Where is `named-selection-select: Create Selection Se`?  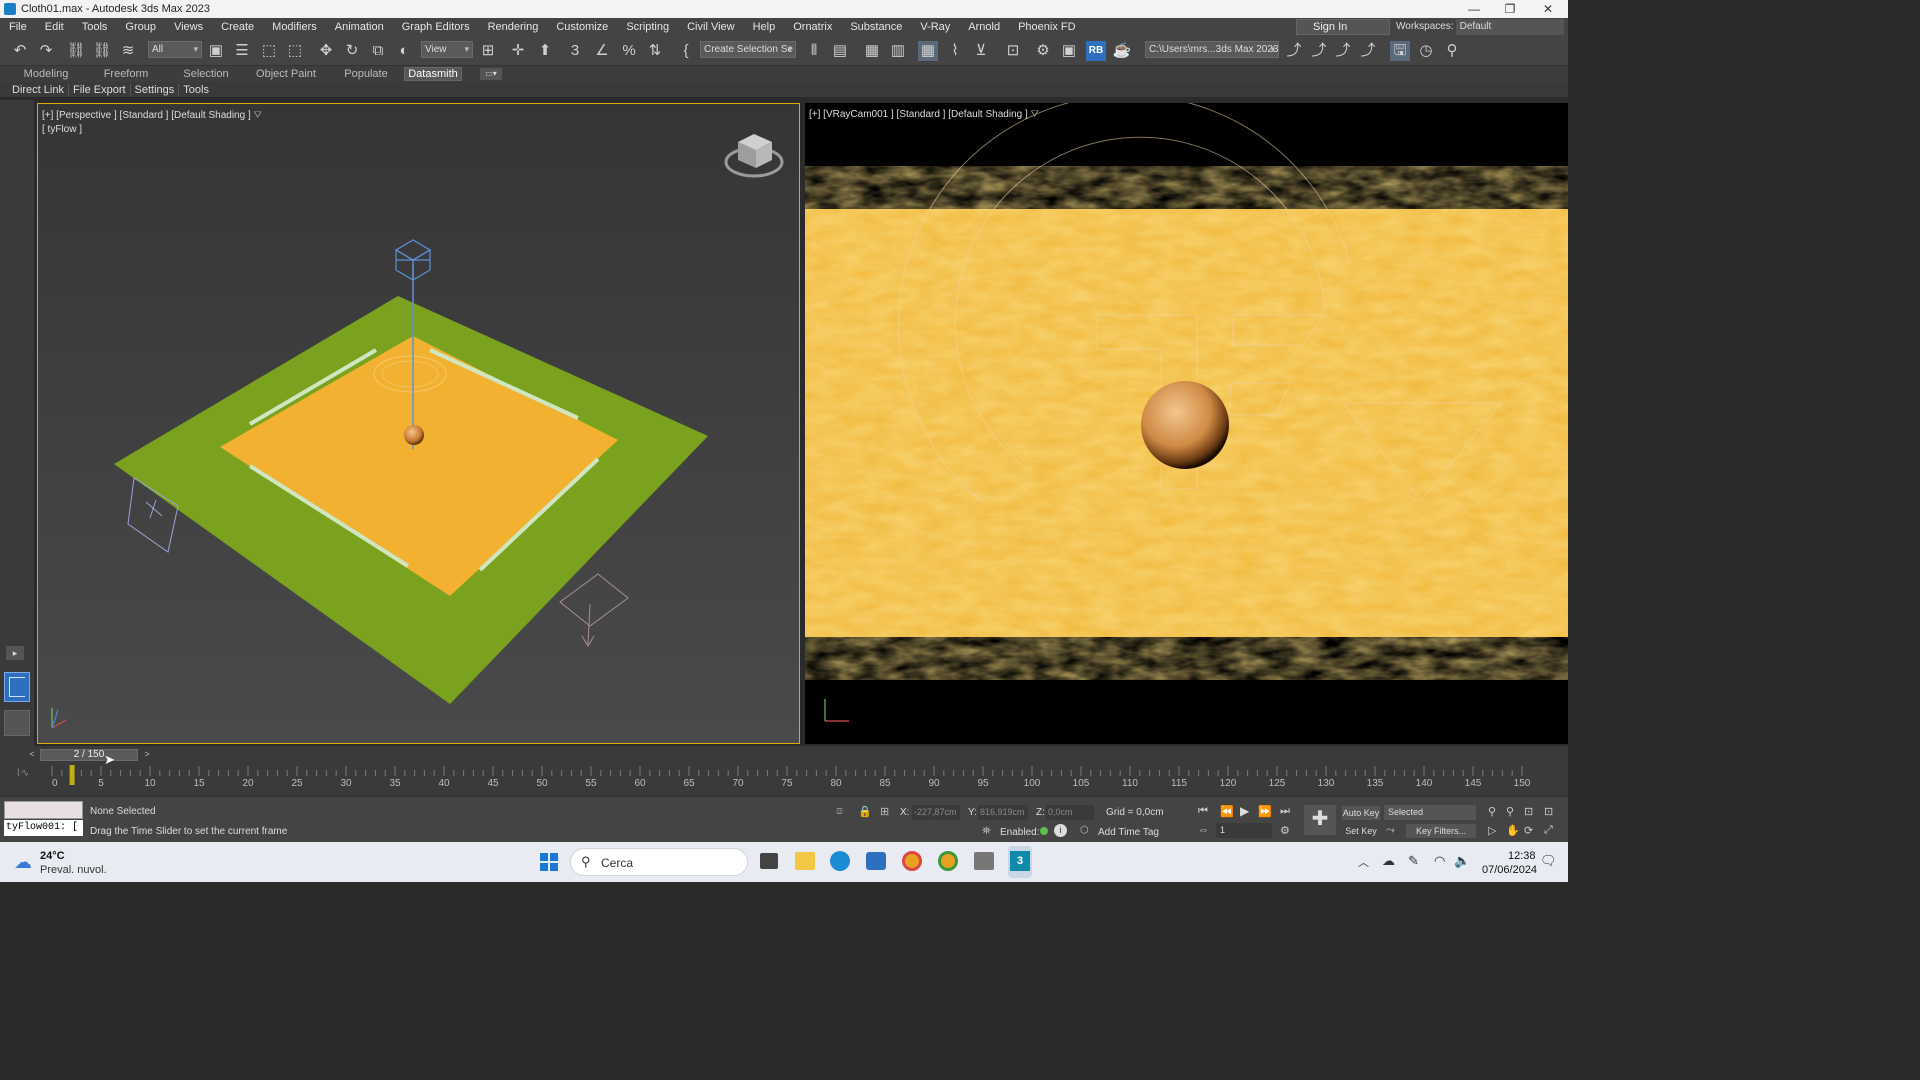 named-selection-select: Create Selection Se is located at coordinates (748, 49).